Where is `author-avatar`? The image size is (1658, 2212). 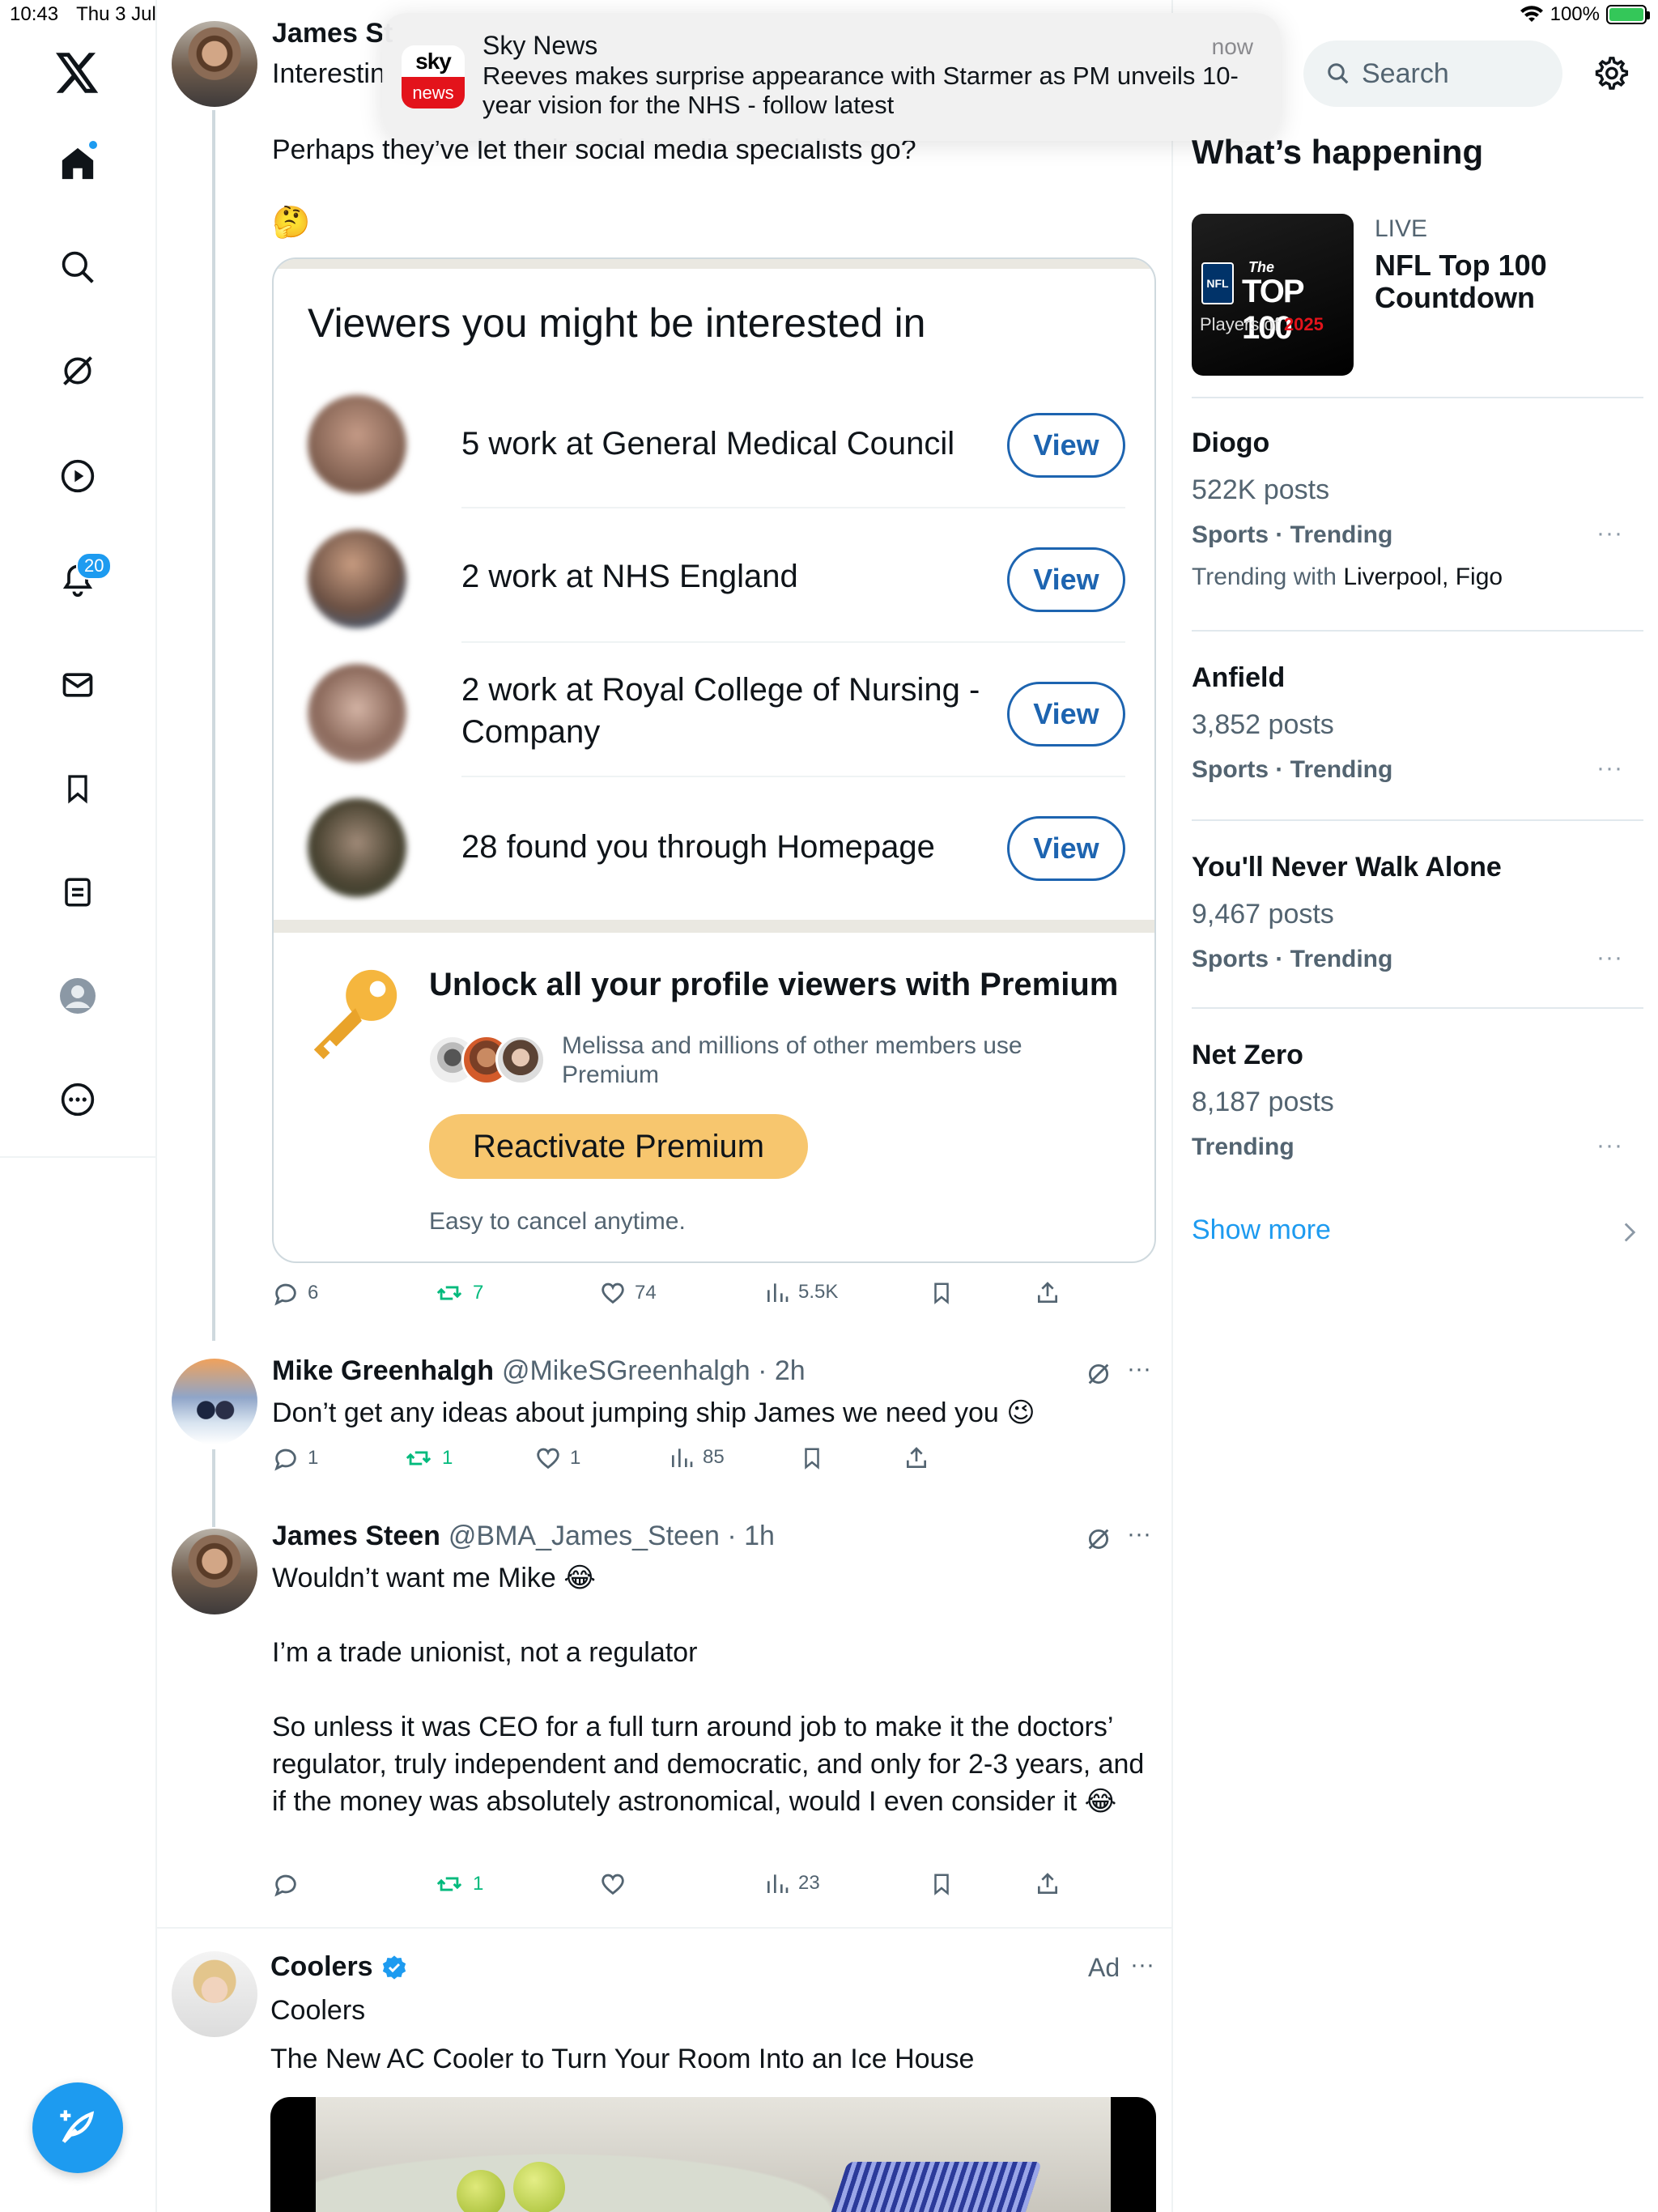 author-avatar is located at coordinates (214, 64).